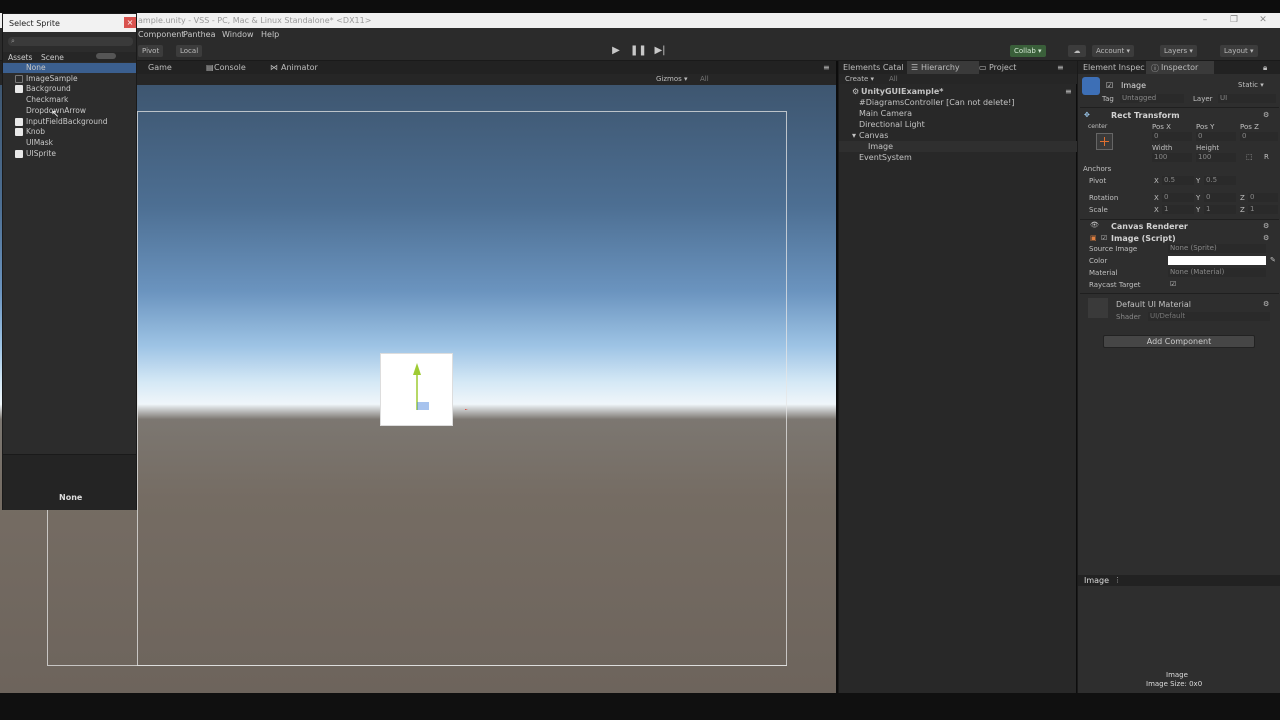 The height and width of the screenshot is (720, 1280). Describe the element at coordinates (672, 79) in the screenshot. I see `gizmos-dropdown: Gizmos ▾` at that location.